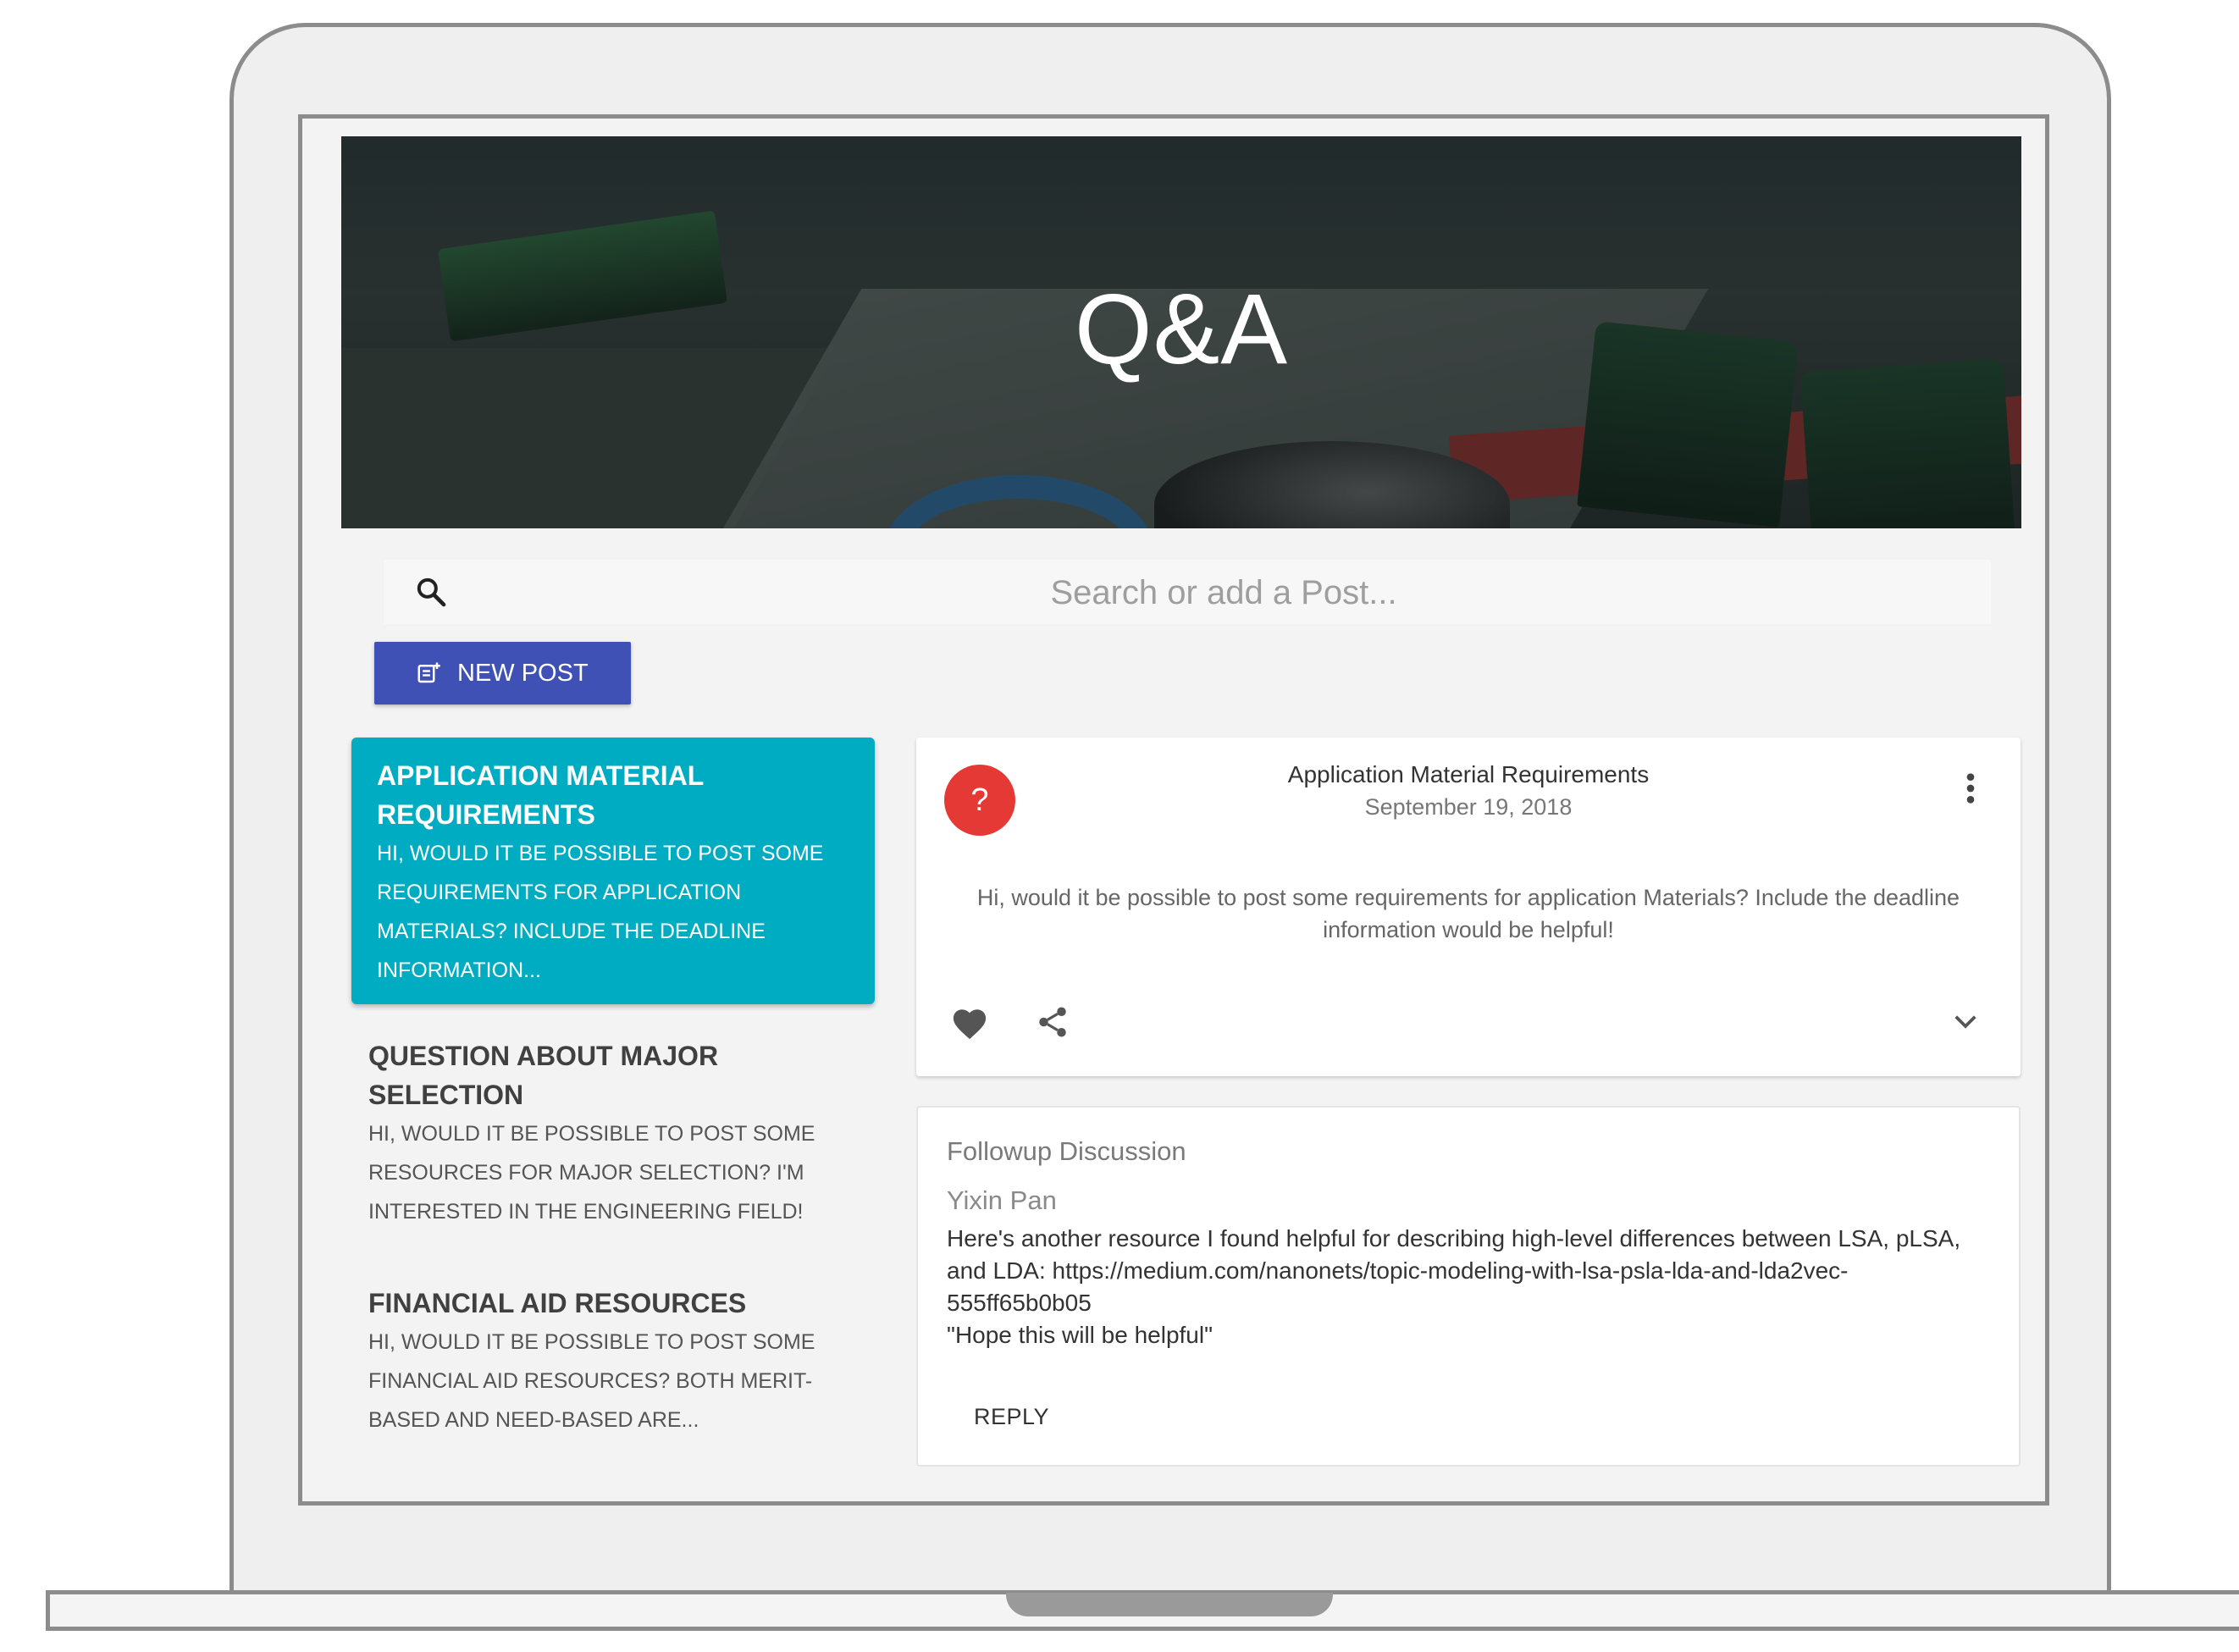  Describe the element at coordinates (1002, 1200) in the screenshot. I see `followup-author: Yixin Pan` at that location.